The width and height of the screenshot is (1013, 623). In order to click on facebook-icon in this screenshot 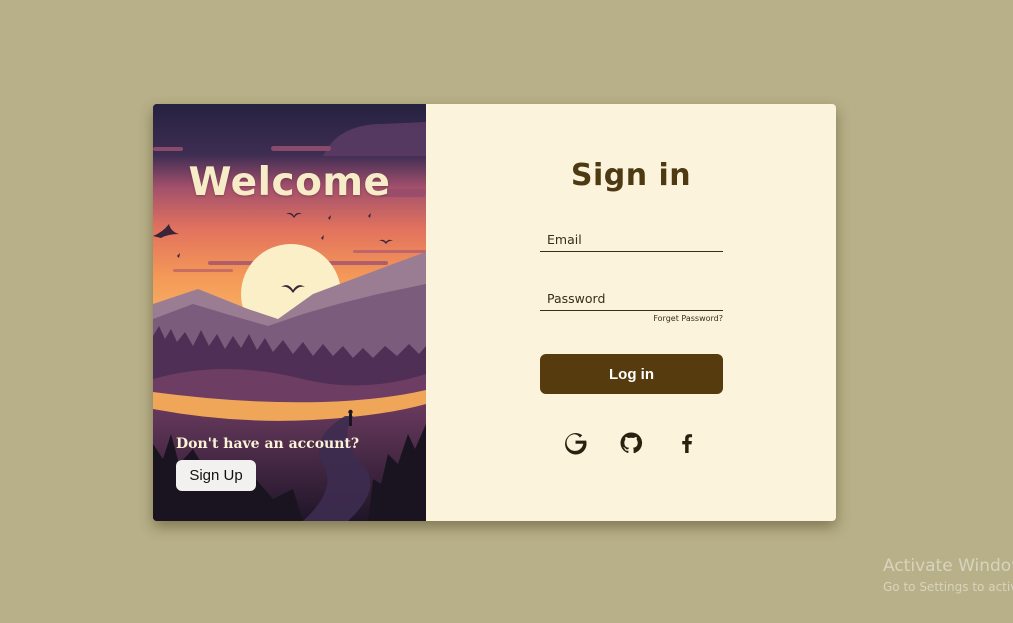, I will do `click(687, 443)`.